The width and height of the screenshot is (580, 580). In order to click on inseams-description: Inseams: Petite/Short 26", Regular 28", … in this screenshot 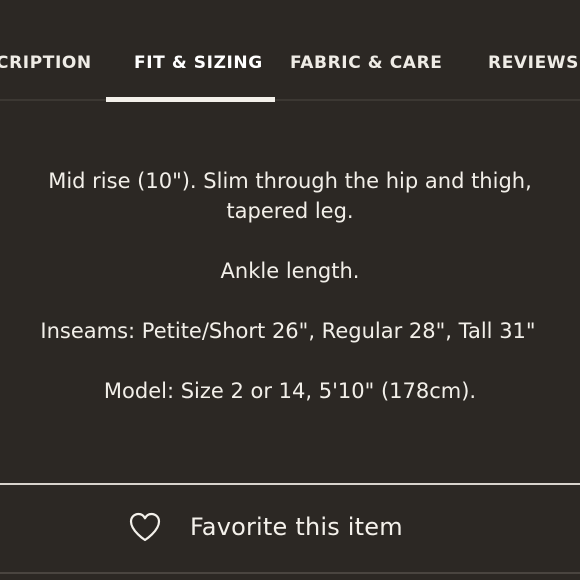, I will do `click(288, 331)`.